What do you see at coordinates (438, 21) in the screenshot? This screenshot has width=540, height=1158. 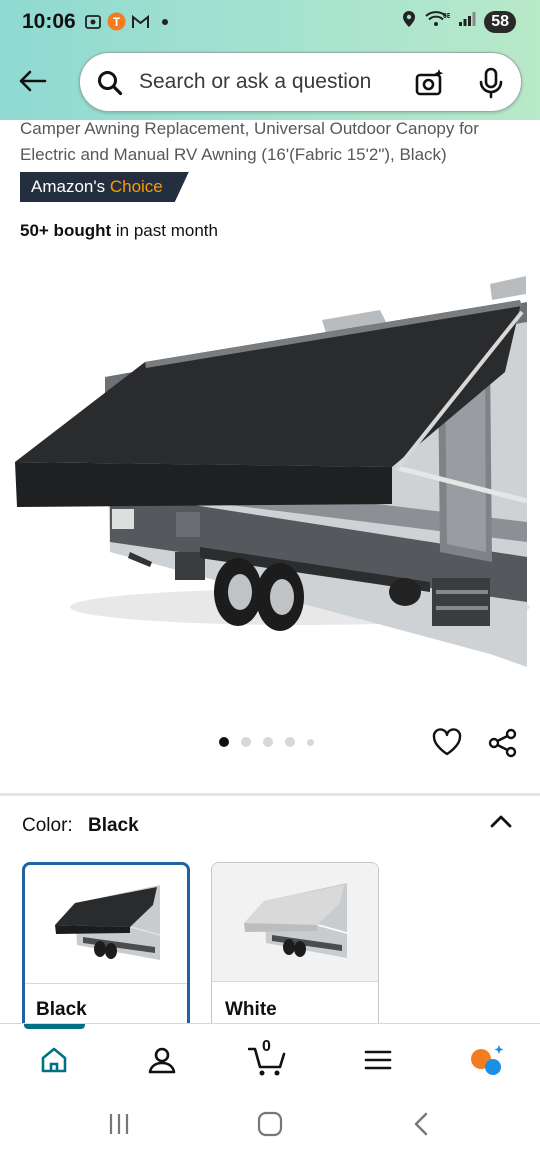 I see `wifi-icon: 6E` at bounding box center [438, 21].